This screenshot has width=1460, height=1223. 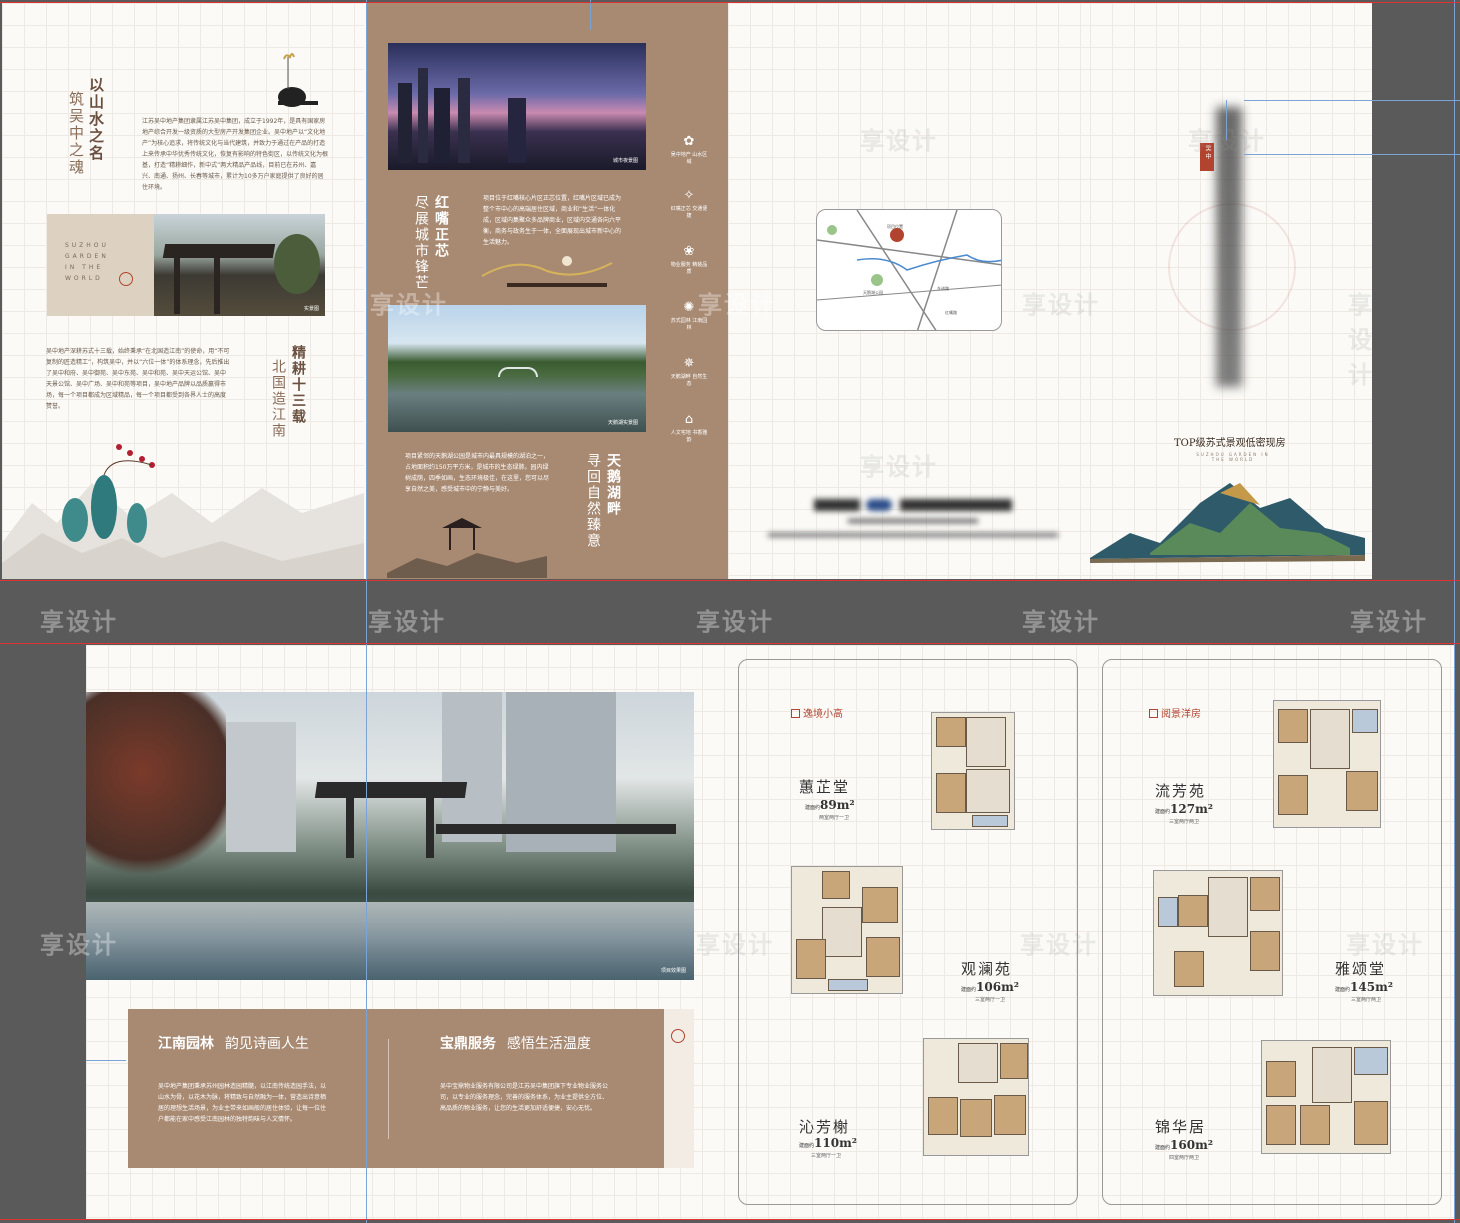 I want to click on compass-icon: ✧, so click(x=689, y=195).